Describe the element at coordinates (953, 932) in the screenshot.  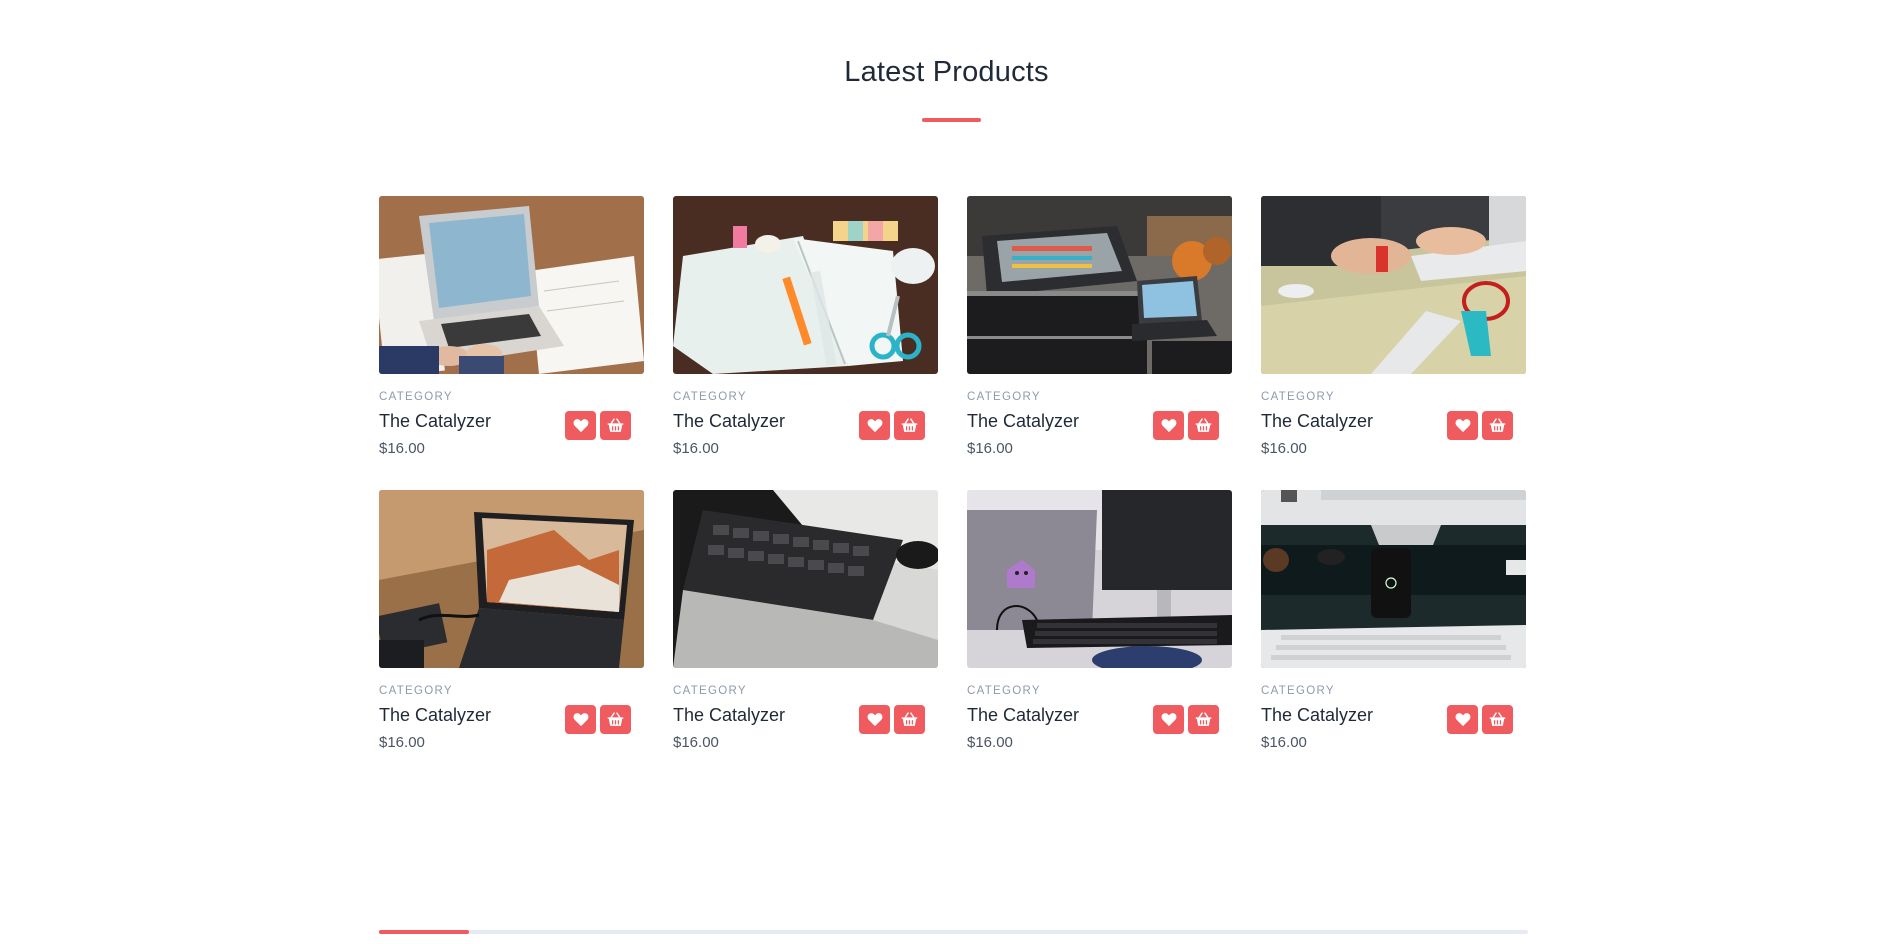
I see `carousel-scrollbar` at that location.